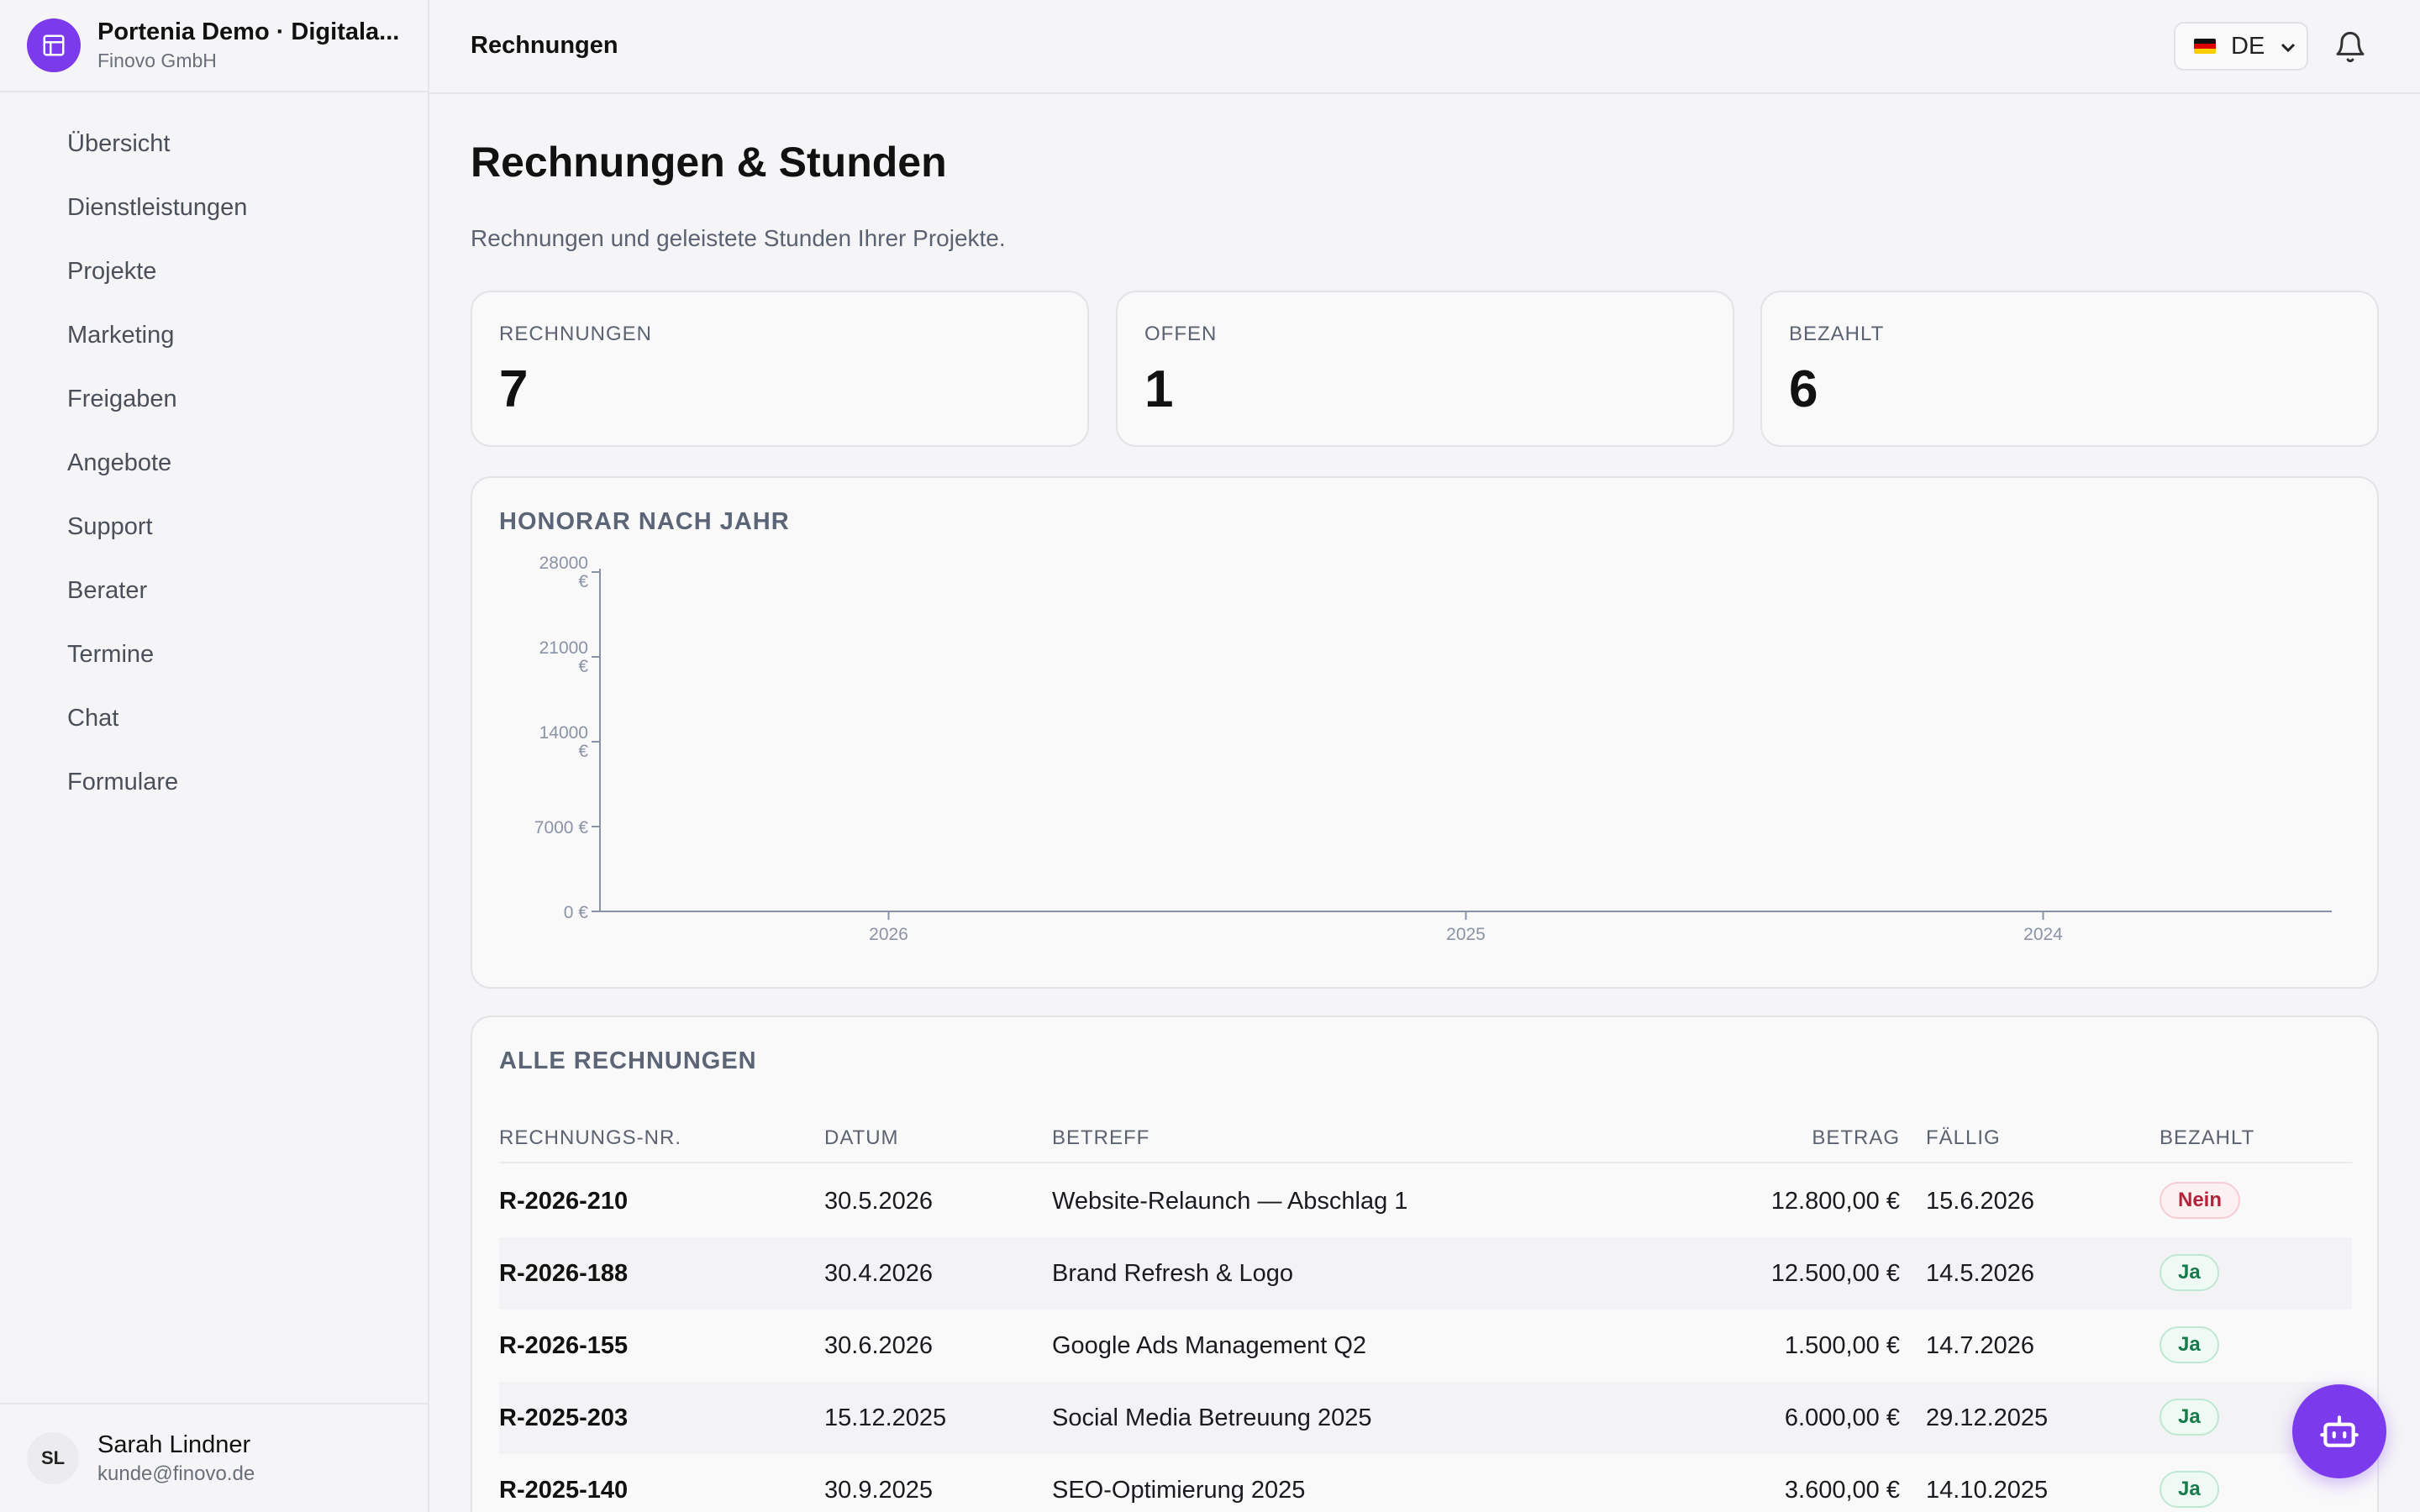 The height and width of the screenshot is (1512, 2420). Describe the element at coordinates (2350, 47) in the screenshot. I see `bell-icon` at that location.